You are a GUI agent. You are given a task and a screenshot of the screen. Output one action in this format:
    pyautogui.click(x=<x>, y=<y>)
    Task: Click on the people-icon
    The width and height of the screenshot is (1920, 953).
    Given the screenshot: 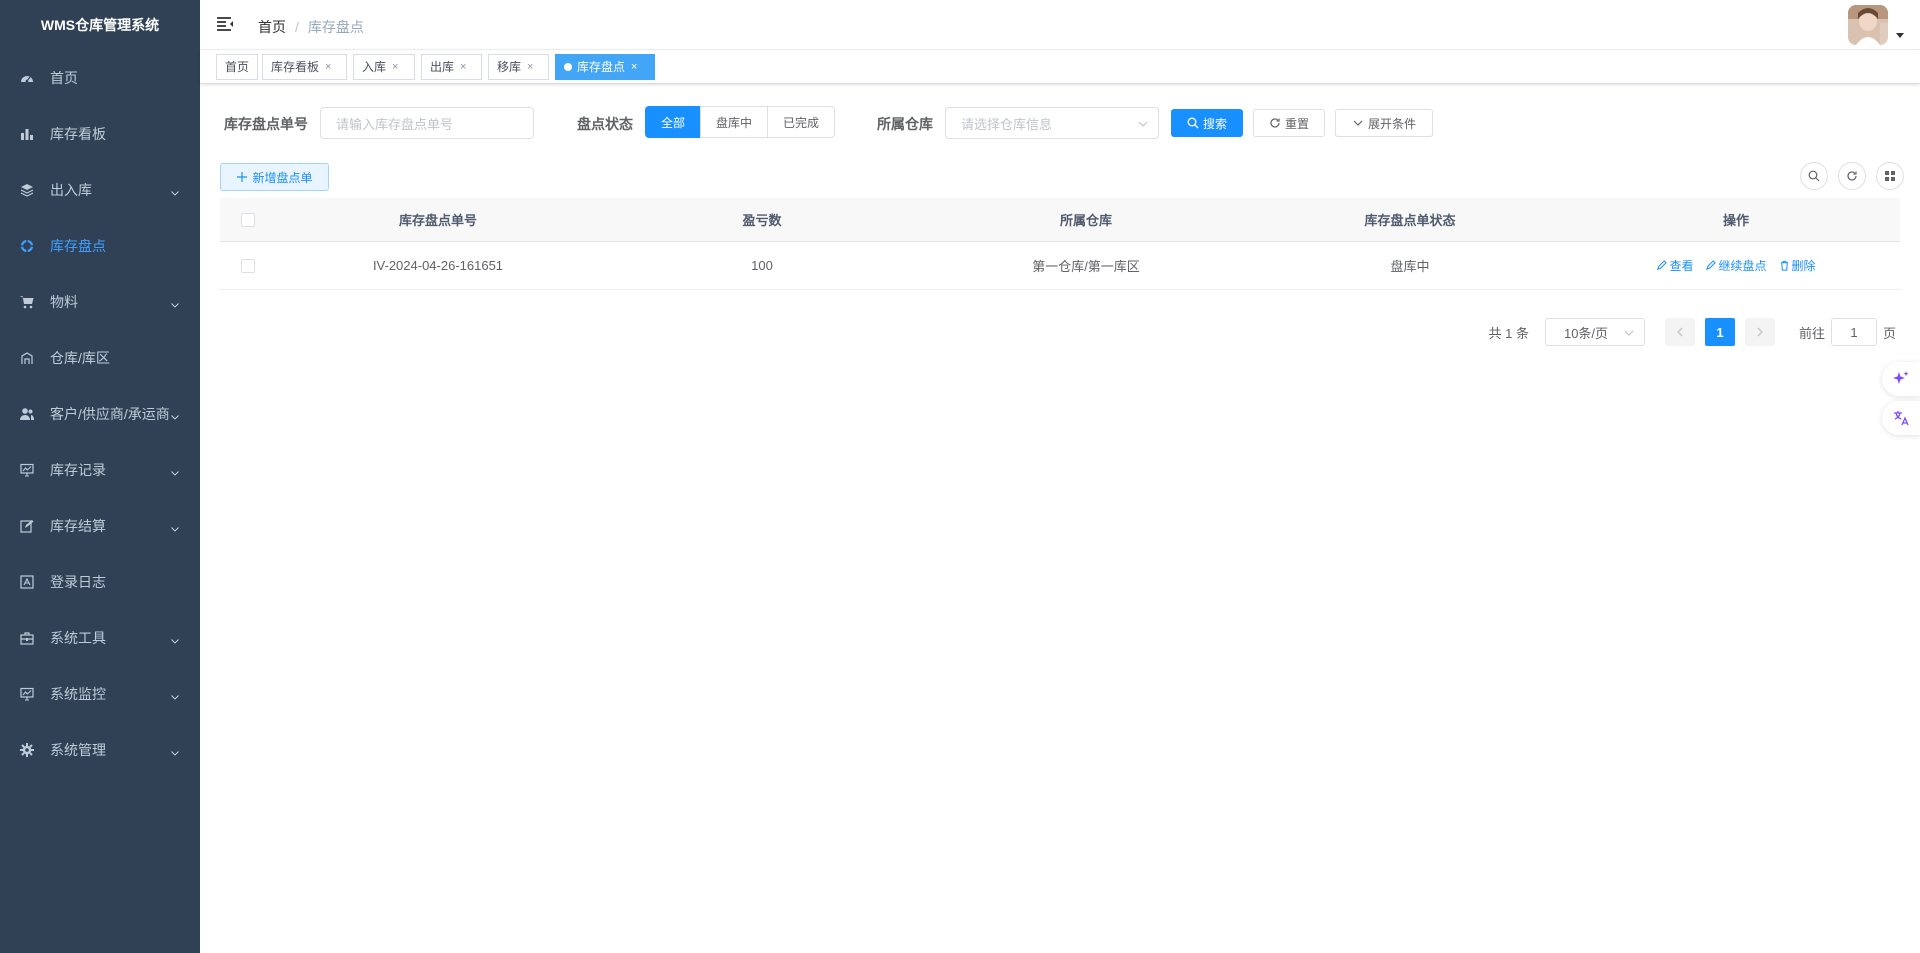 What is the action you would take?
    pyautogui.click(x=27, y=414)
    